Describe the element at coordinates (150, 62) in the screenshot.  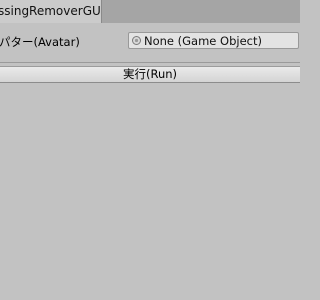
I see `divider` at that location.